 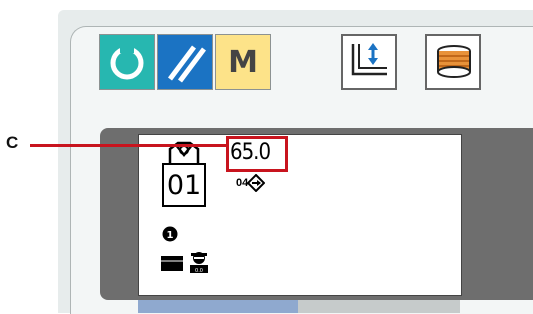 I want to click on presser-foot-lift-icon, so click(x=369, y=59).